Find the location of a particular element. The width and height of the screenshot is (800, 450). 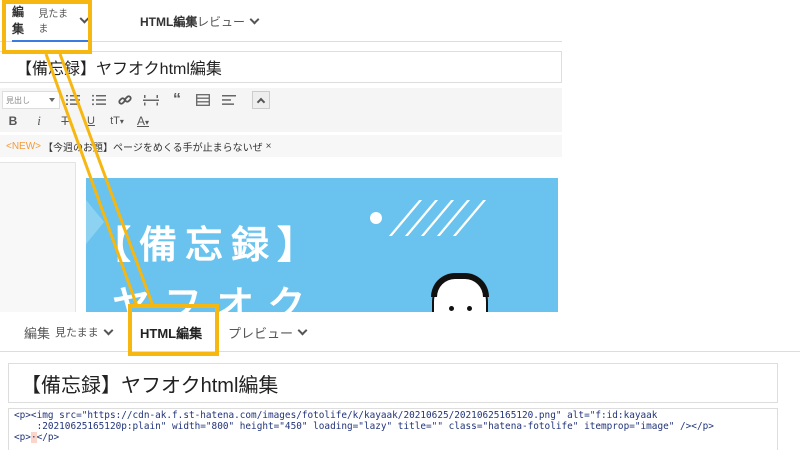

heading-select-value: 見出し is located at coordinates (18, 100).